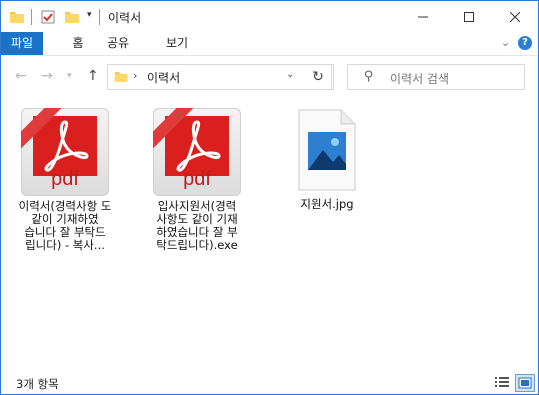 The width and height of the screenshot is (539, 395). Describe the element at coordinates (89, 15) in the screenshot. I see `quick-access-dropdown-icon: ▾` at that location.